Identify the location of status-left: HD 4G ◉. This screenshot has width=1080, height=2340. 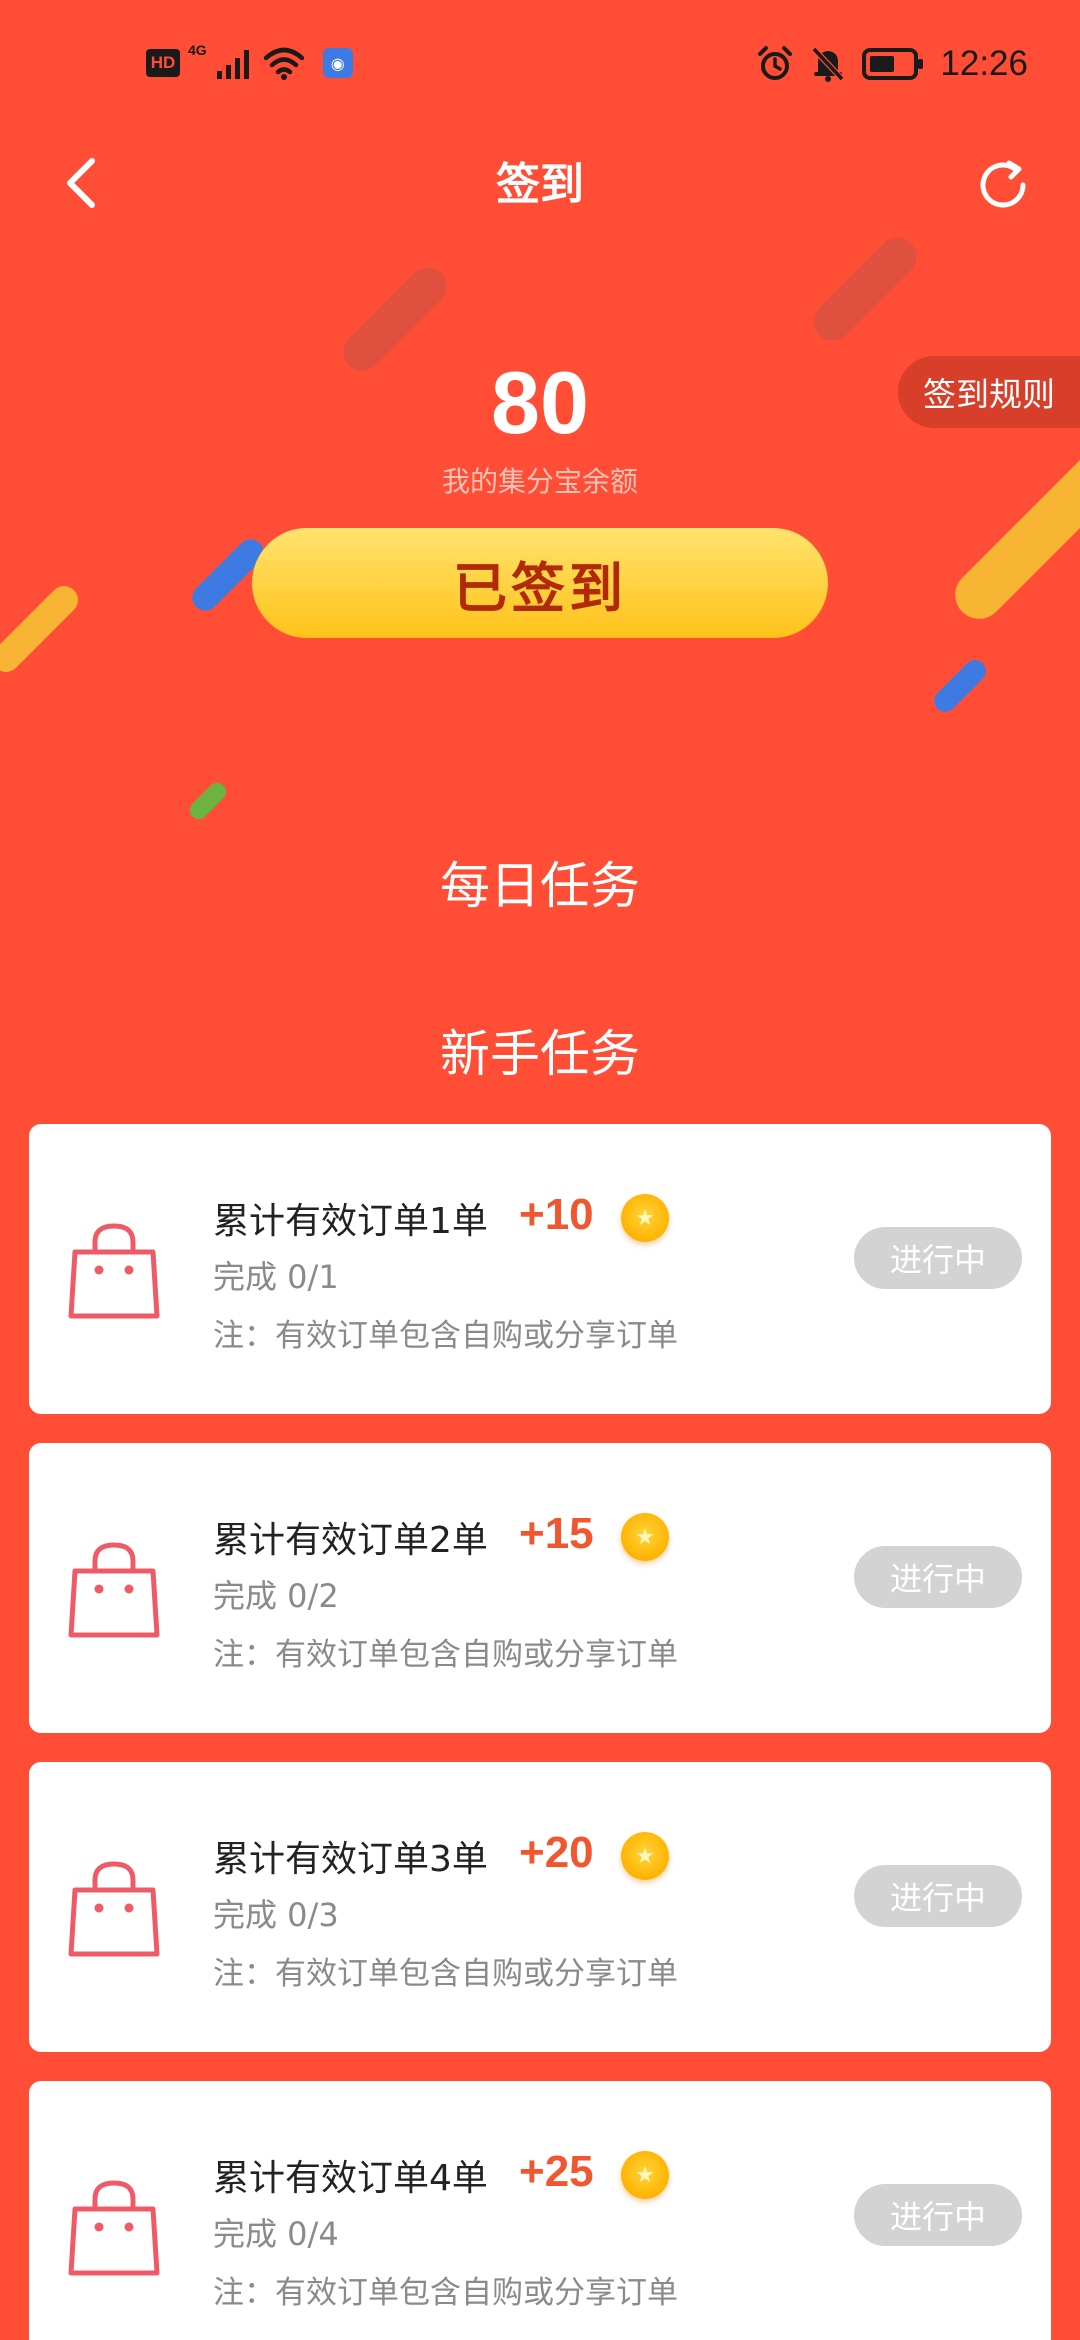
(249, 61).